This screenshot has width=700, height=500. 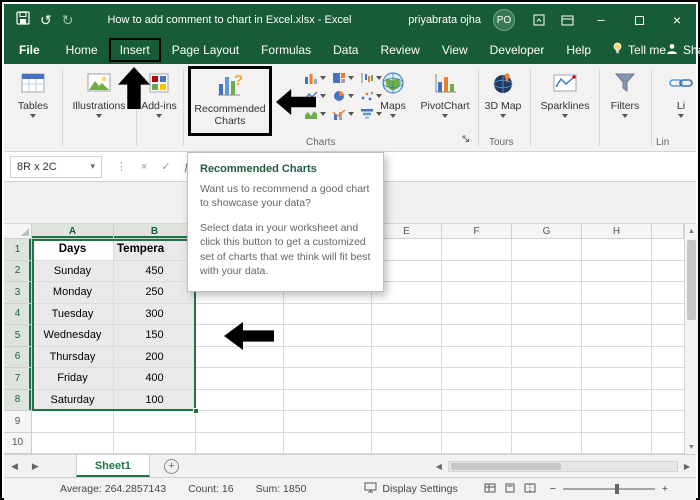 What do you see at coordinates (230, 101) in the screenshot?
I see `recommended-charts-button: ? Recommended Charts` at bounding box center [230, 101].